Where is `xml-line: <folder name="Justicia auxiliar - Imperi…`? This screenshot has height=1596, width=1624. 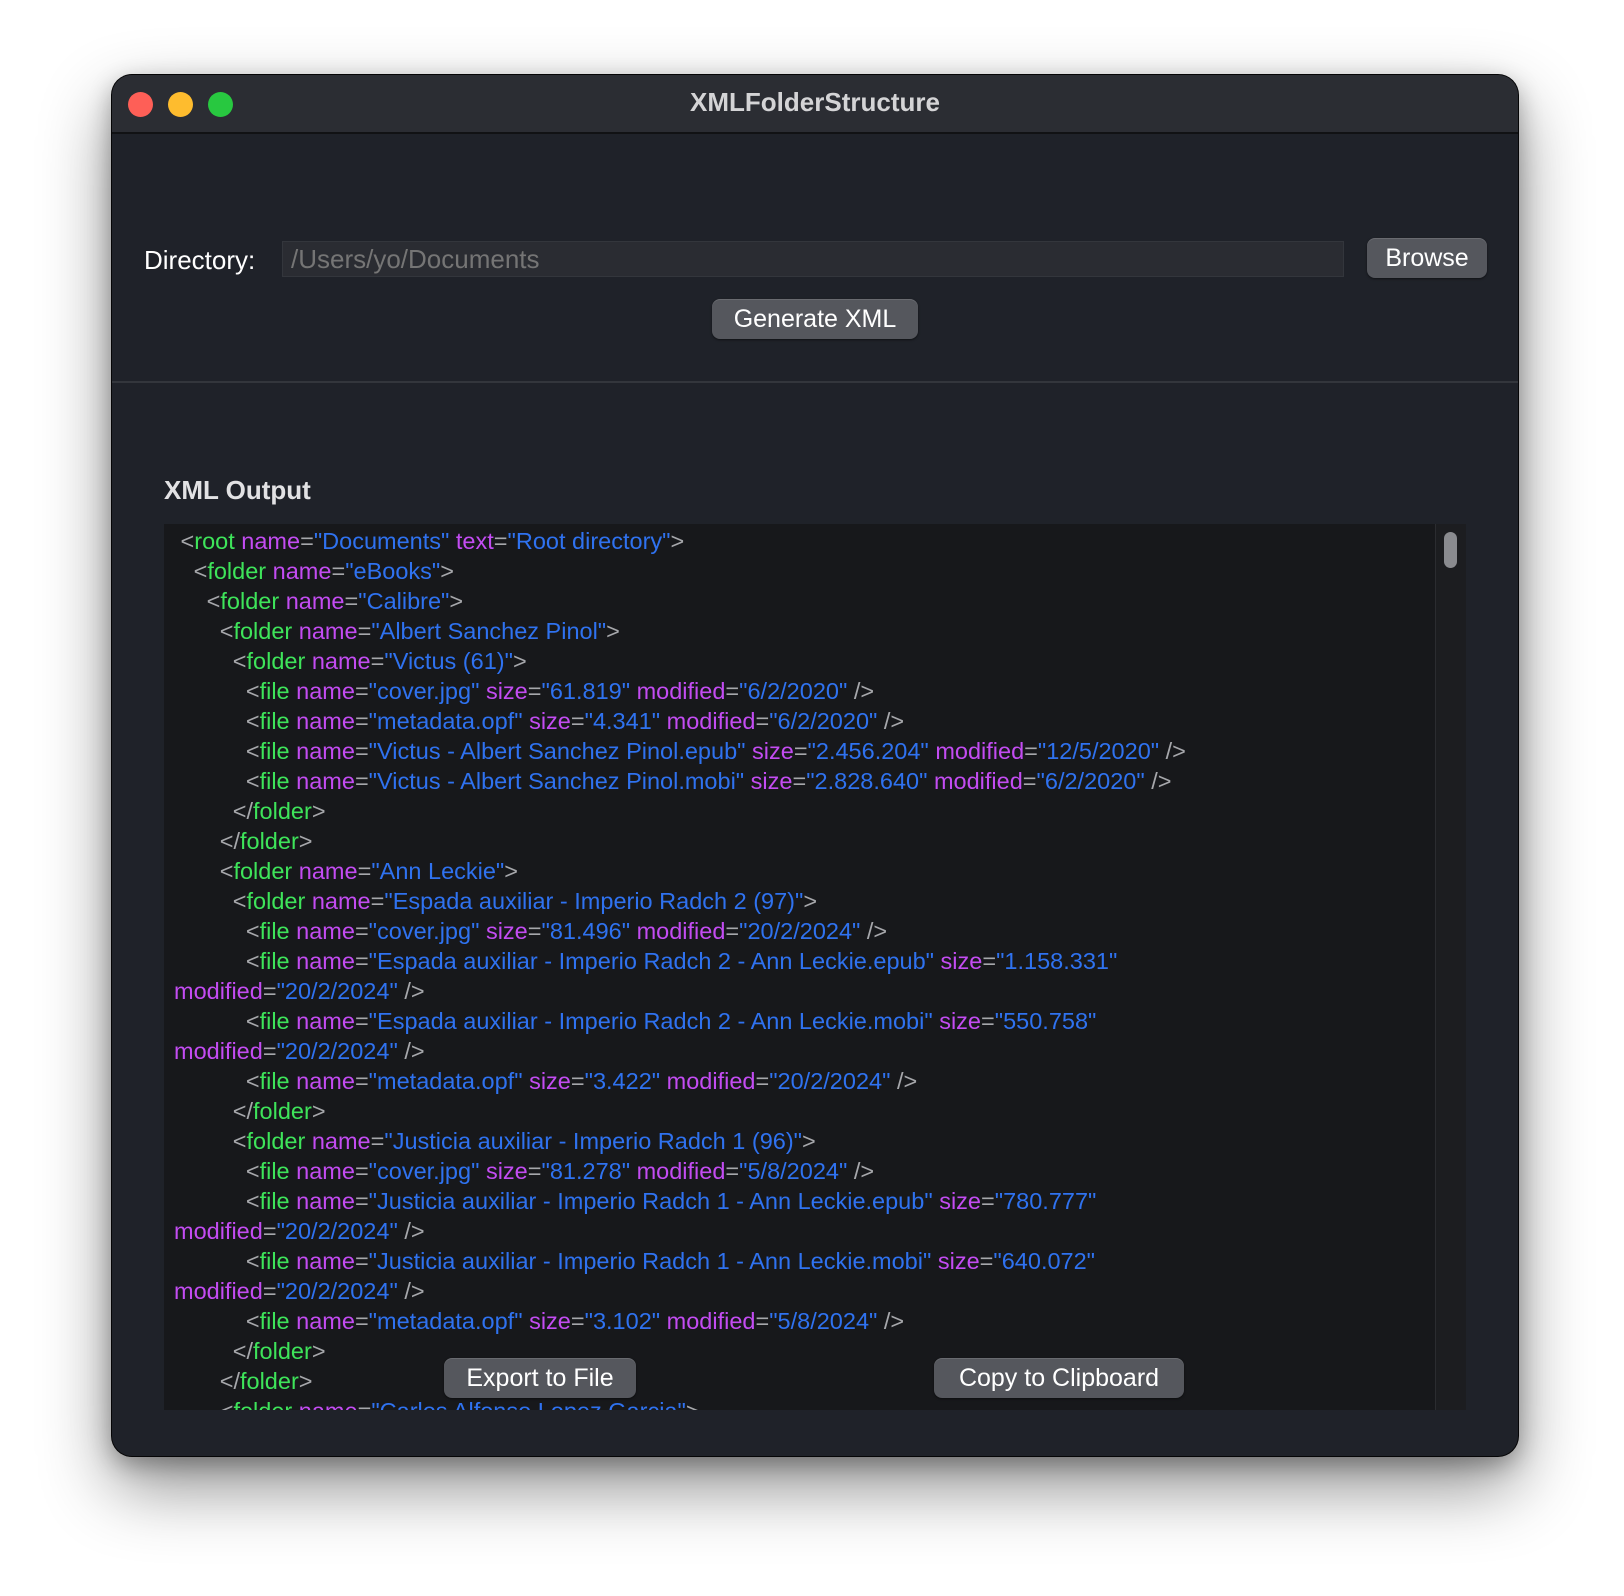 xml-line: <folder name="Justicia auxiliar - Imperi… is located at coordinates (524, 1141).